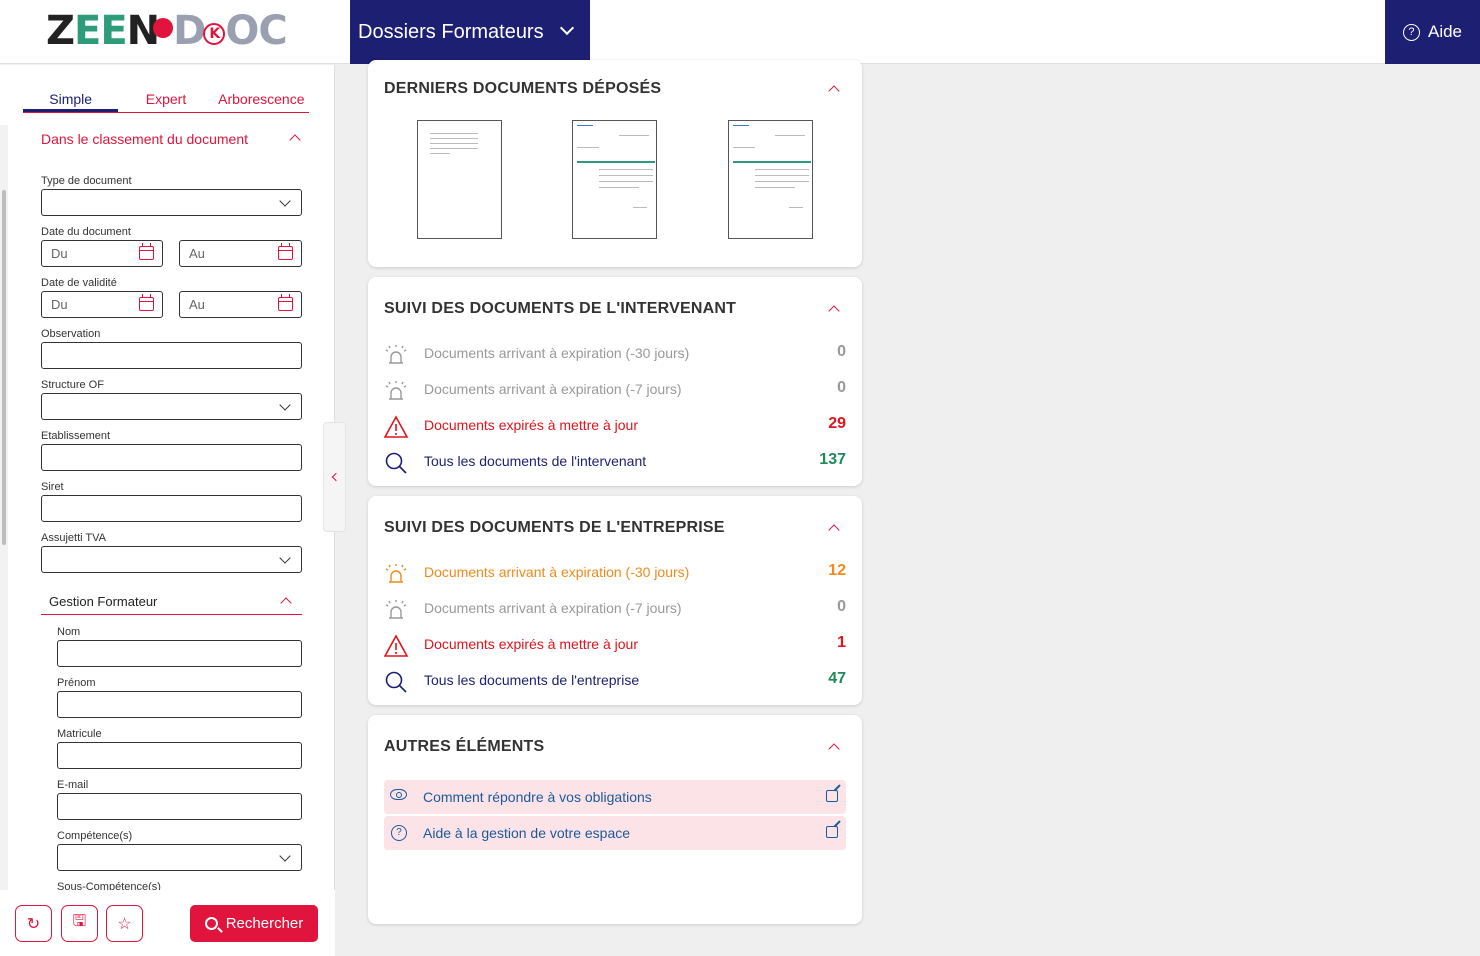  Describe the element at coordinates (172, 139) in the screenshot. I see `section-classement-toggle: Dans le classement du document` at that location.